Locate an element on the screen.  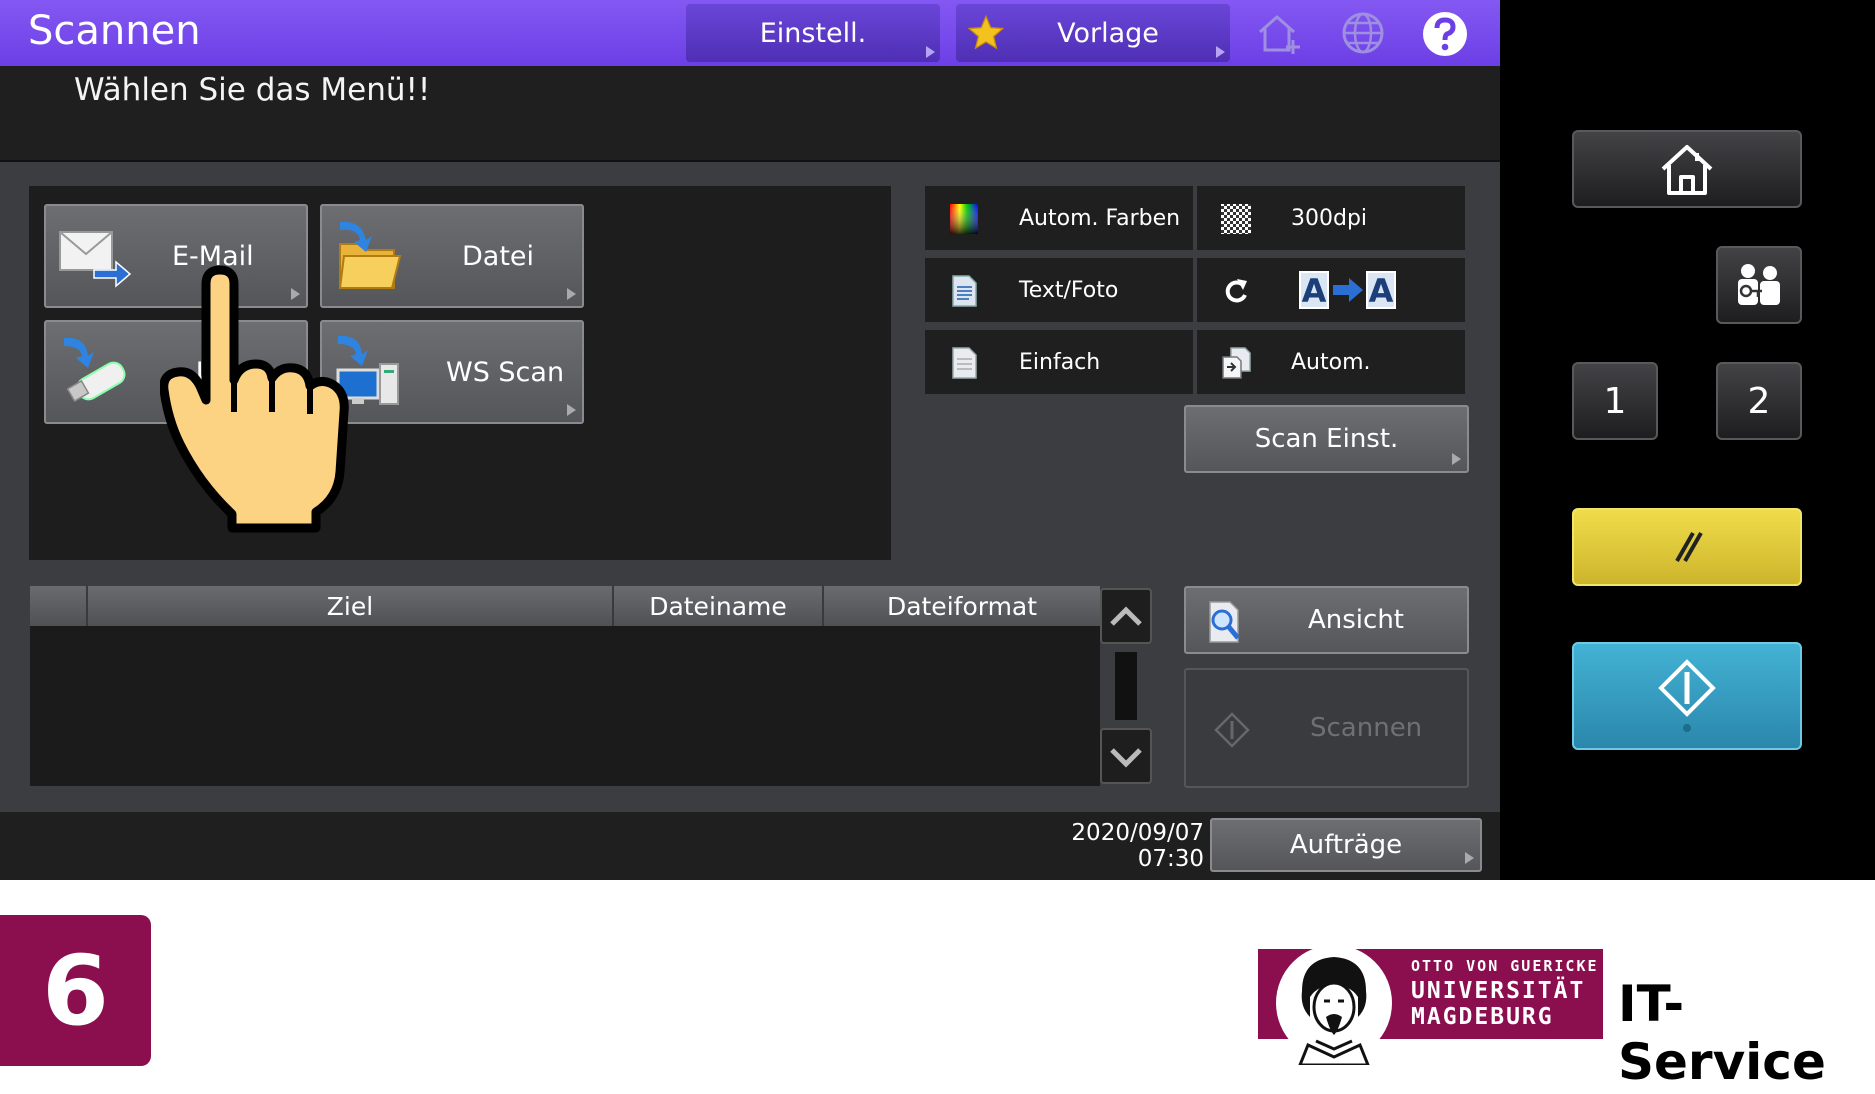
reset-icon is located at coordinates (1689, 547).